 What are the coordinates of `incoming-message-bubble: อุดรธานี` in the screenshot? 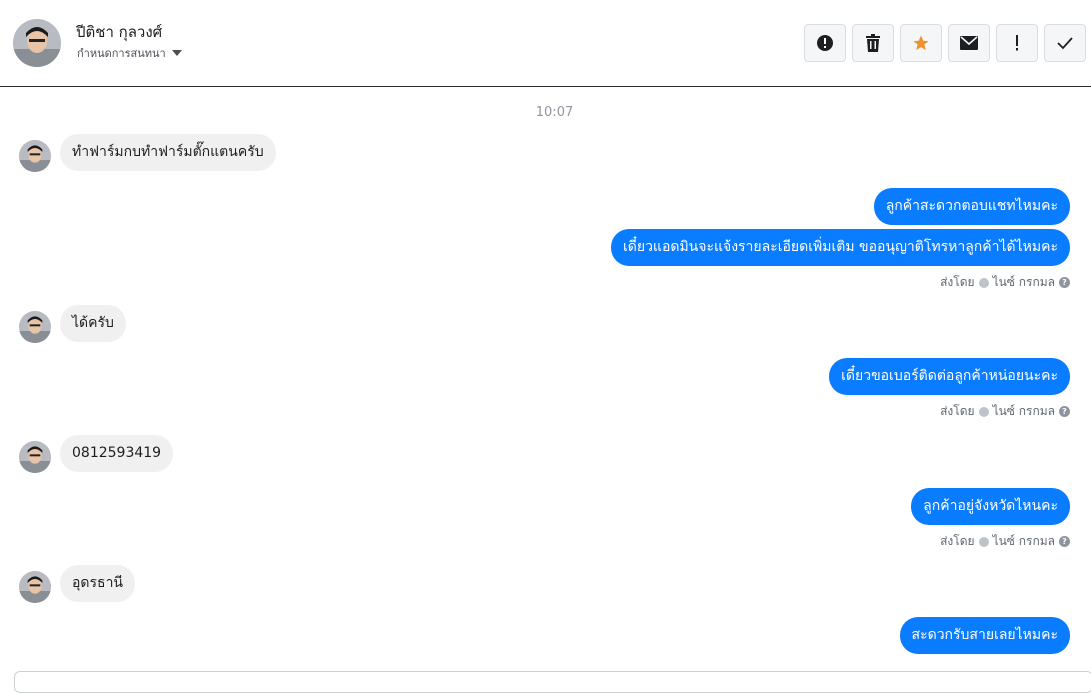 It's located at (97, 583).